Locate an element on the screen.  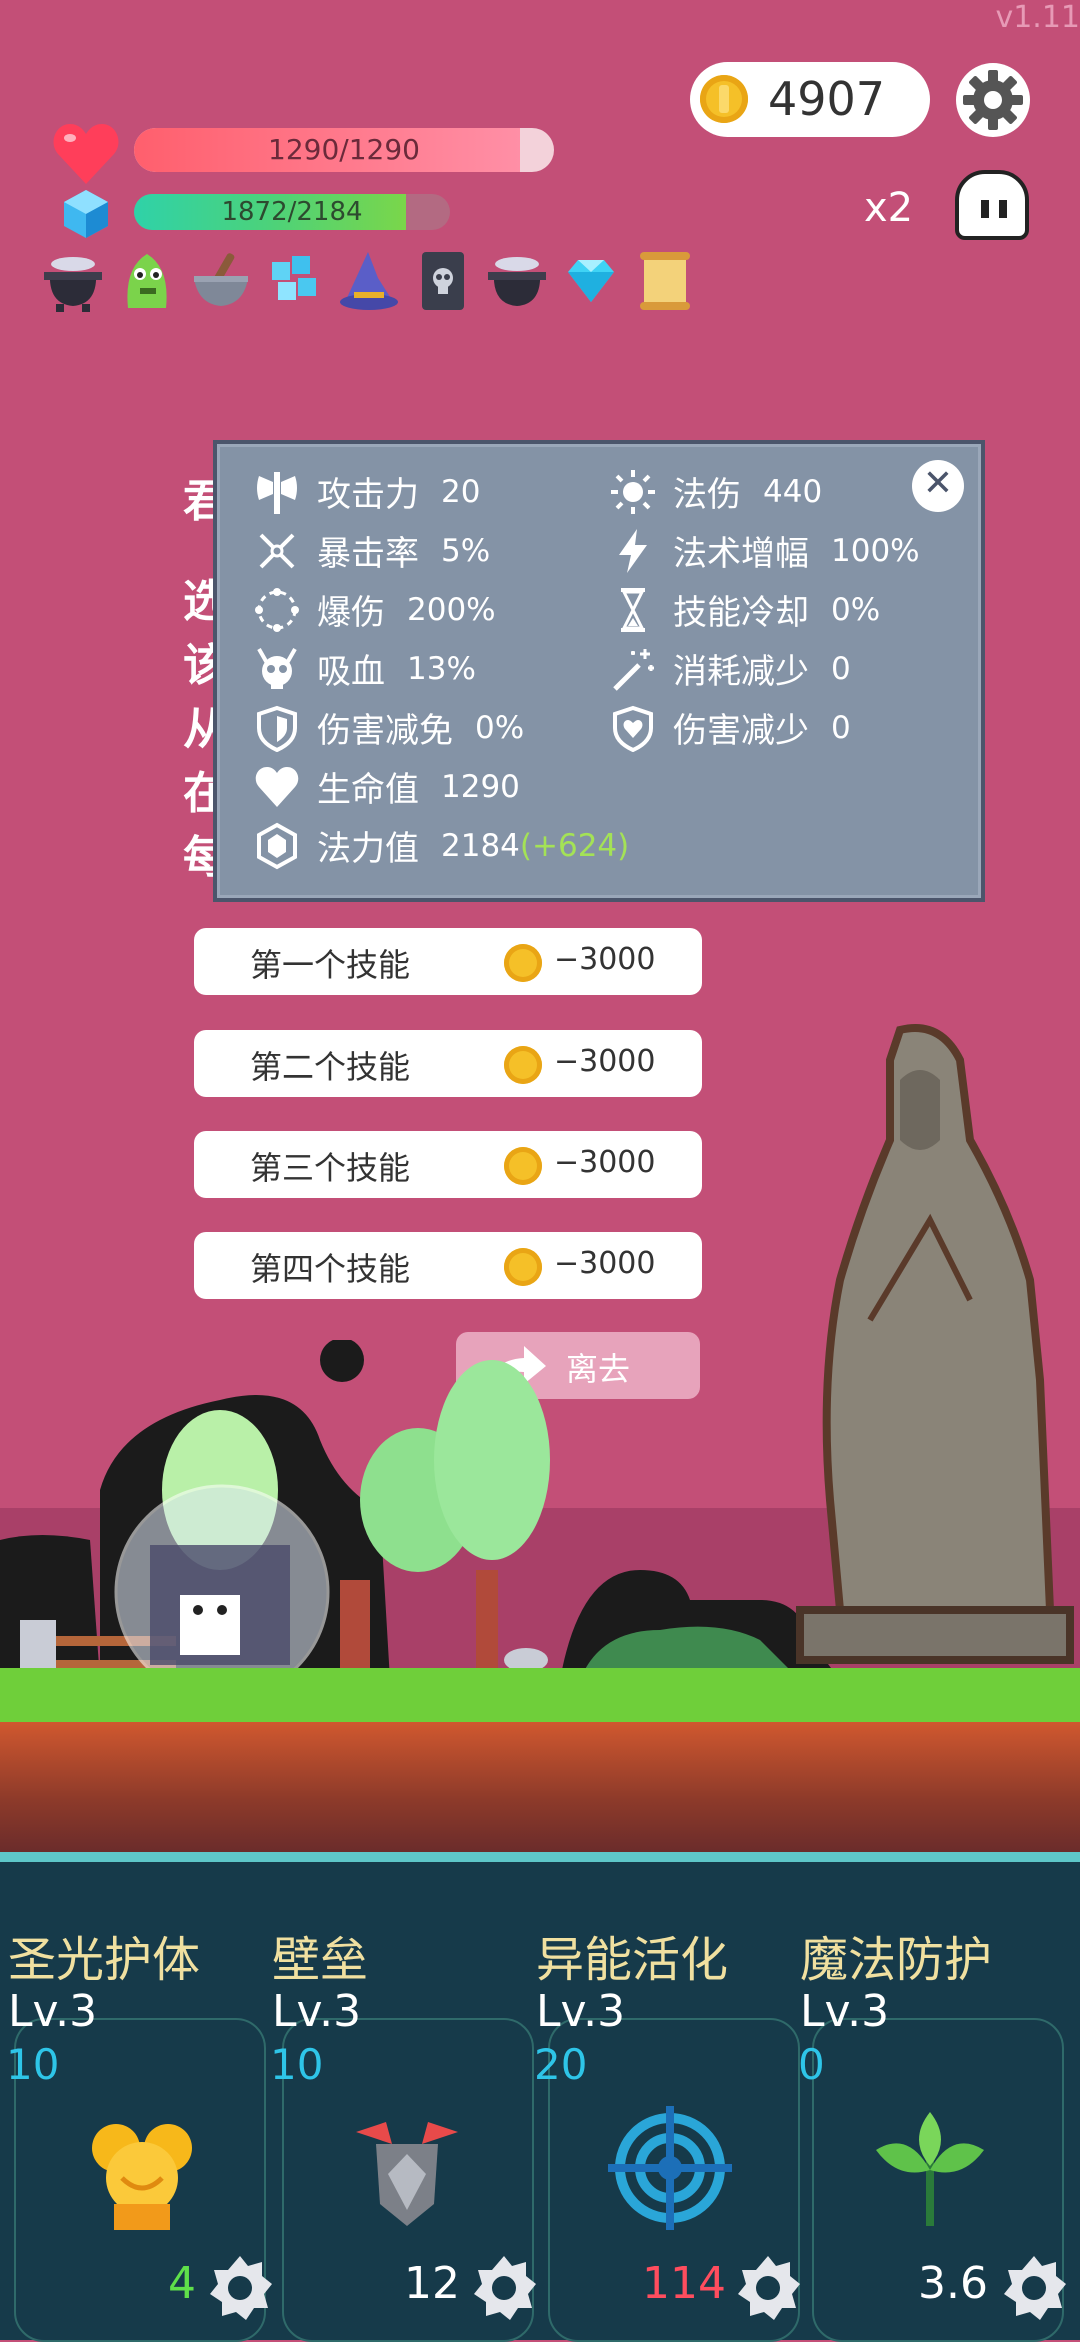
stat-value: 20 is located at coordinates (461, 491).